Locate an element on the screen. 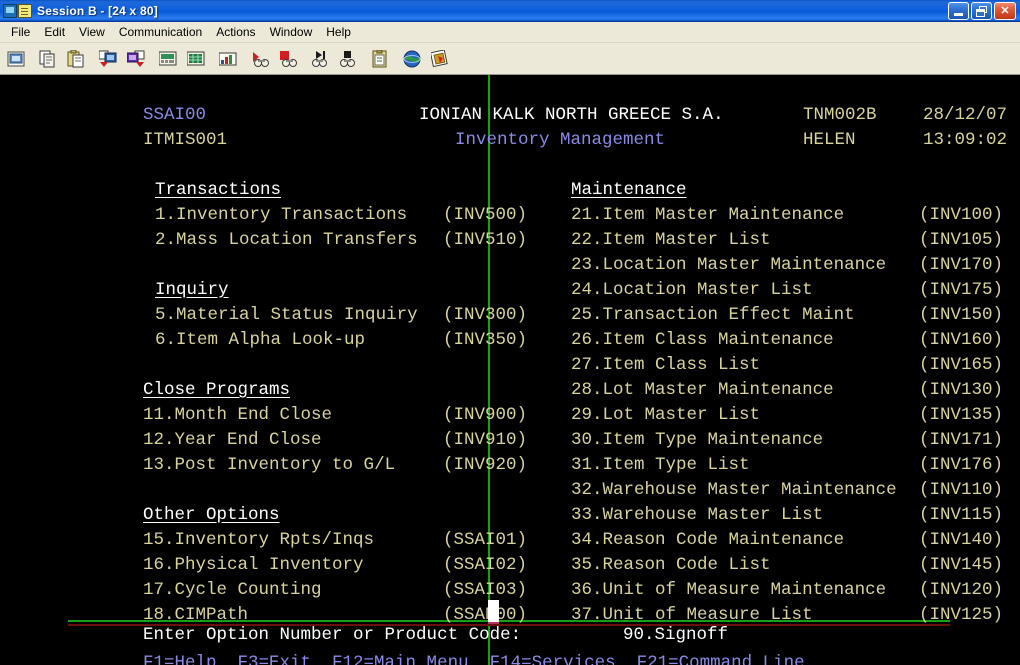  display-setup-icon is located at coordinates (196, 58).